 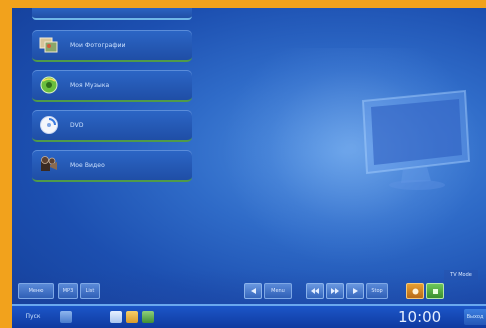 I want to click on play-button, so click(x=355, y=291).